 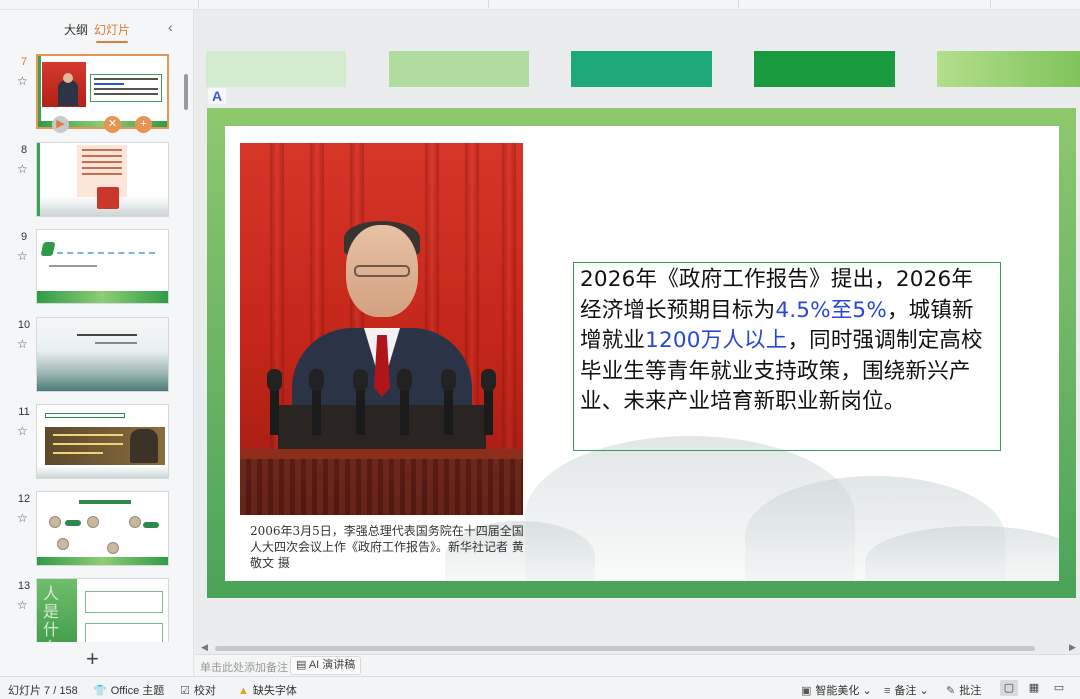 I want to click on ai-speech-button: ▤ AI 演讲稿, so click(x=326, y=665).